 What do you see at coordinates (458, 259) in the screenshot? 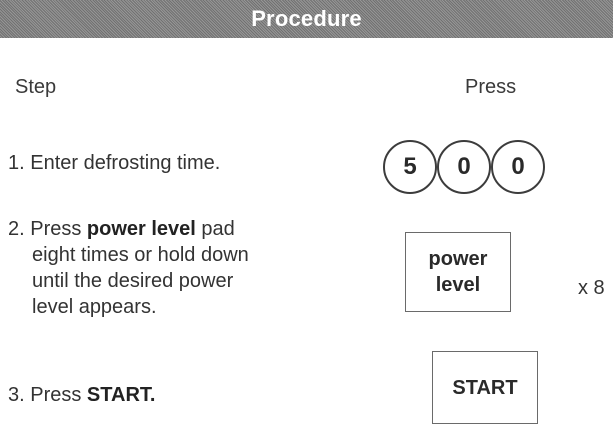
I see `power-level-key-line-1: power` at bounding box center [458, 259].